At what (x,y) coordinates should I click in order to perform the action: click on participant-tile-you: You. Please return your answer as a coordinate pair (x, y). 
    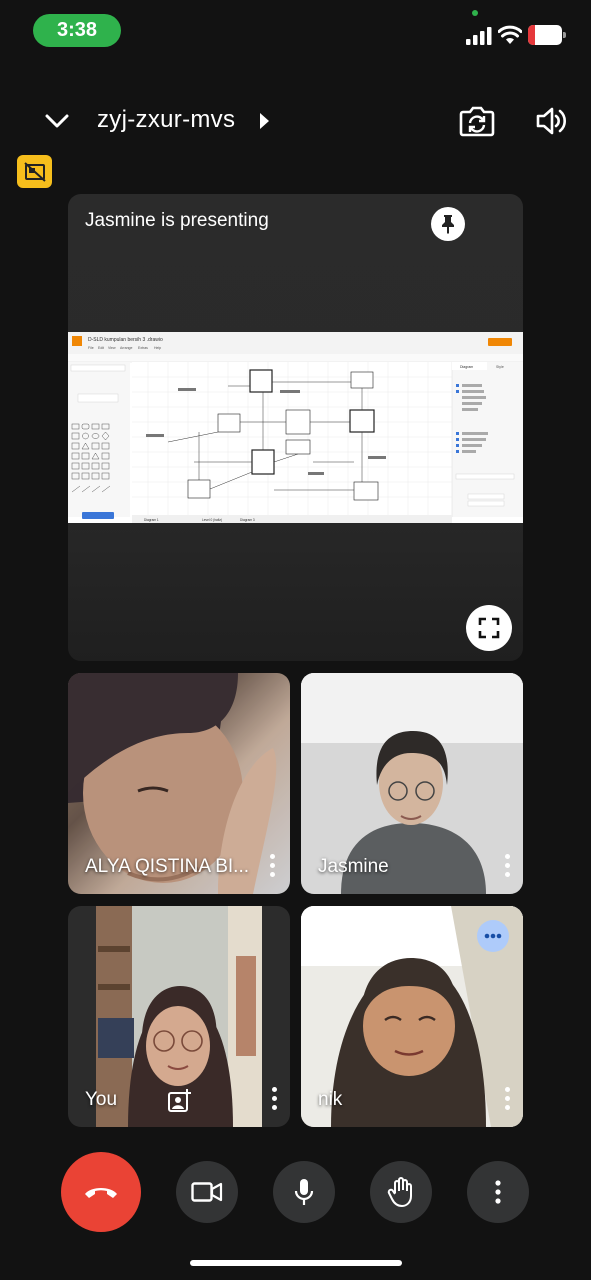
    Looking at the image, I should click on (179, 1016).